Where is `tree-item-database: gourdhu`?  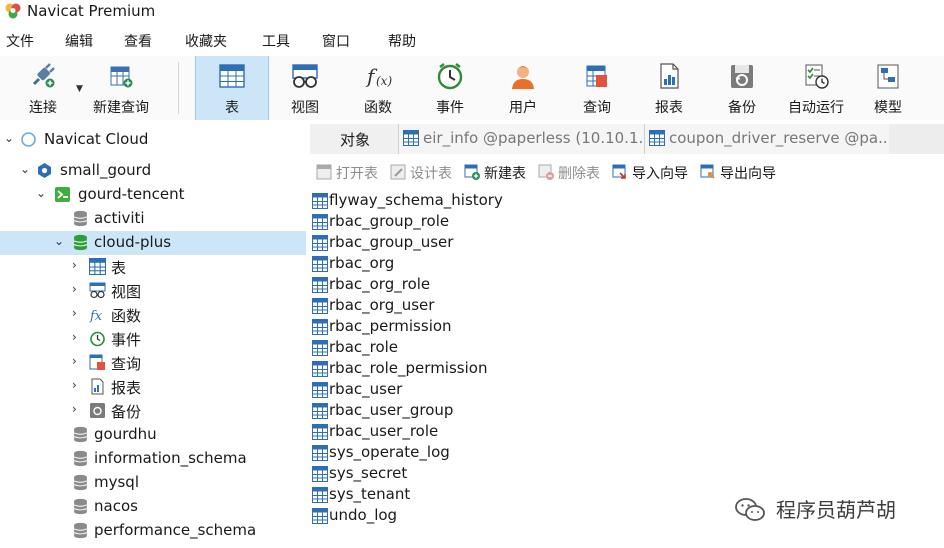 tree-item-database: gourdhu is located at coordinates (153, 435).